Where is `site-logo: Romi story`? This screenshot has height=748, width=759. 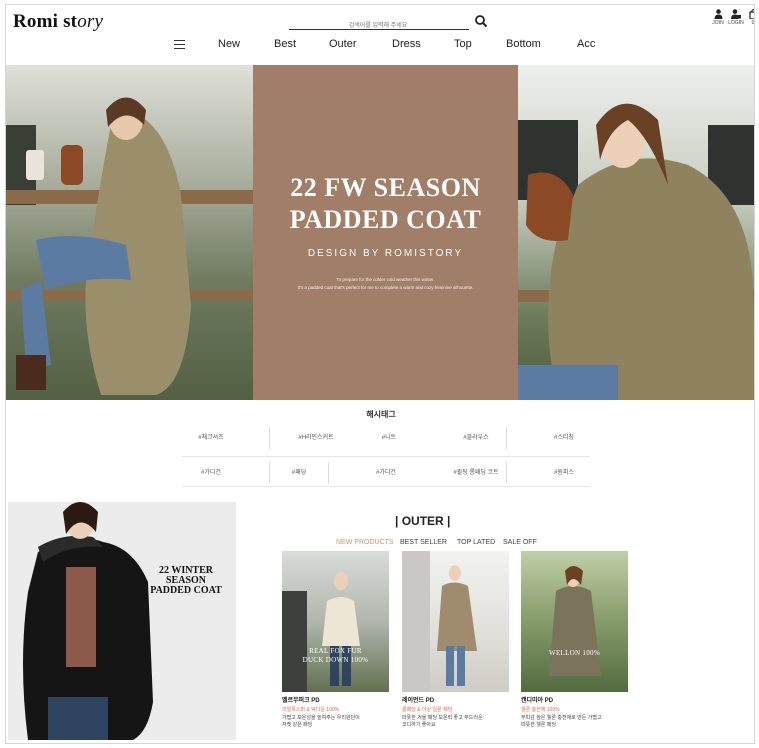
site-logo: Romi story is located at coordinates (58, 22).